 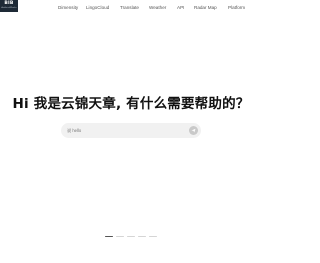 I want to click on nav-item-lingocloud: LingoCloud, so click(x=97, y=7).